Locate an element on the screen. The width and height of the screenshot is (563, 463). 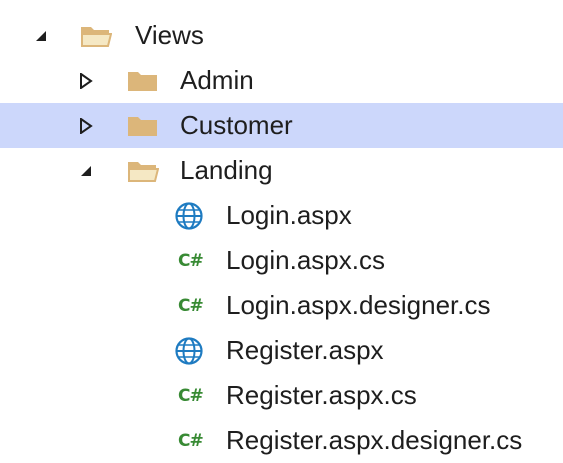
tree-item-label: Register.aspx.cs is located at coordinates (321, 395).